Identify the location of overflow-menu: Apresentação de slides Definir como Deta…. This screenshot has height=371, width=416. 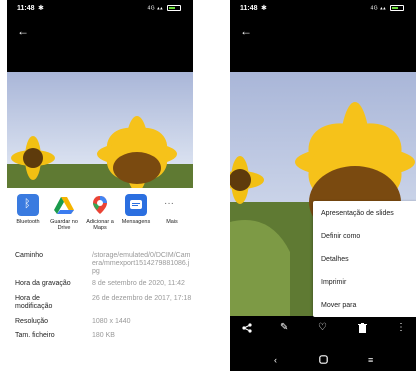
(364, 259).